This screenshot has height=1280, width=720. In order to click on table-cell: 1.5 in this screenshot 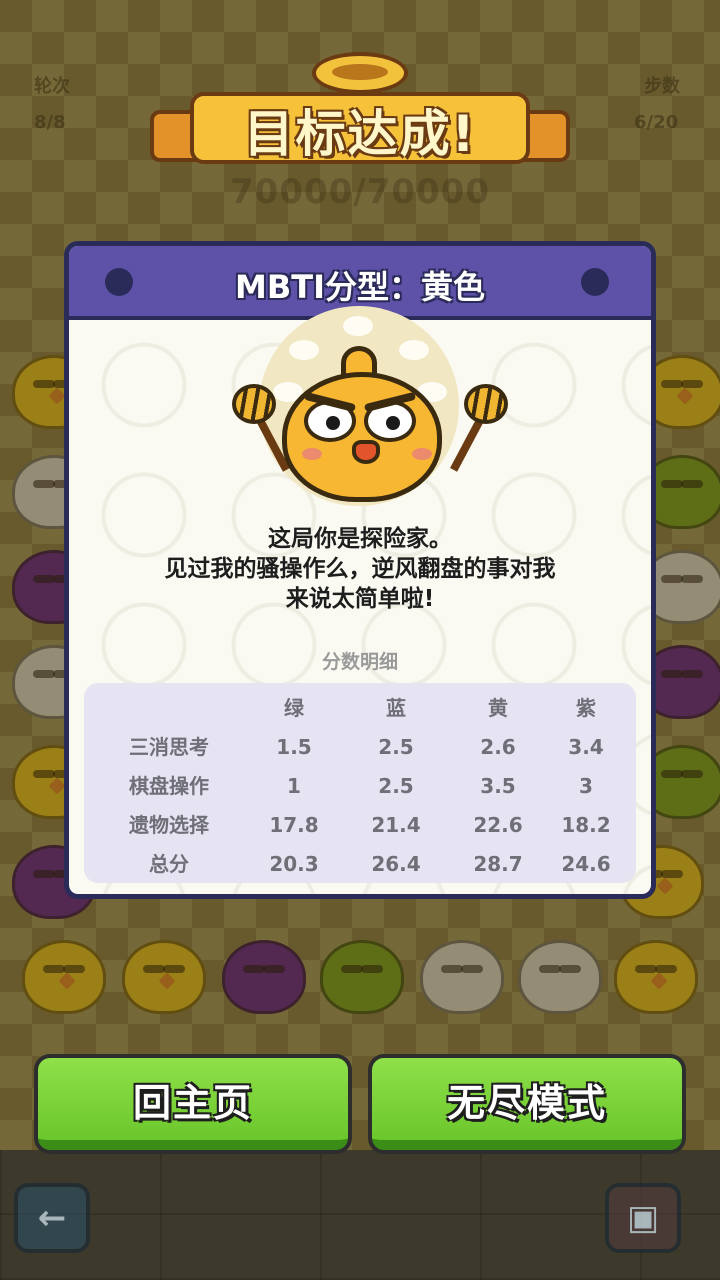, I will do `click(294, 747)`.